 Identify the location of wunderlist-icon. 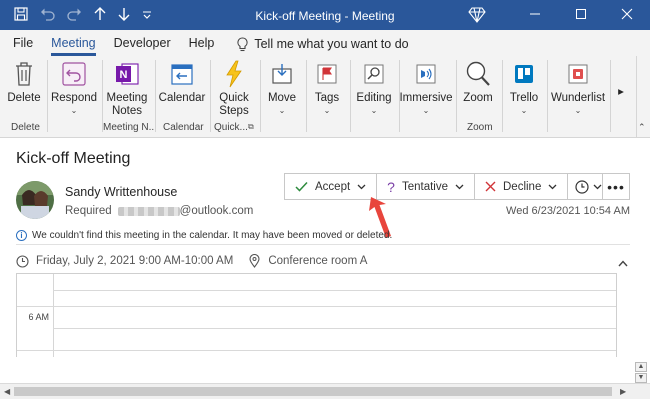
(578, 74).